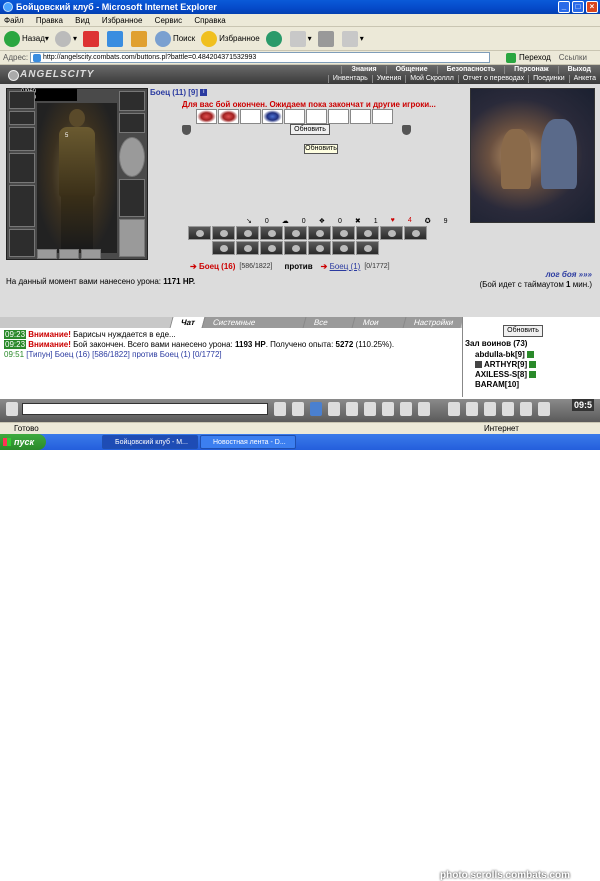  I want to click on menu-help: Справка, so click(209, 20).